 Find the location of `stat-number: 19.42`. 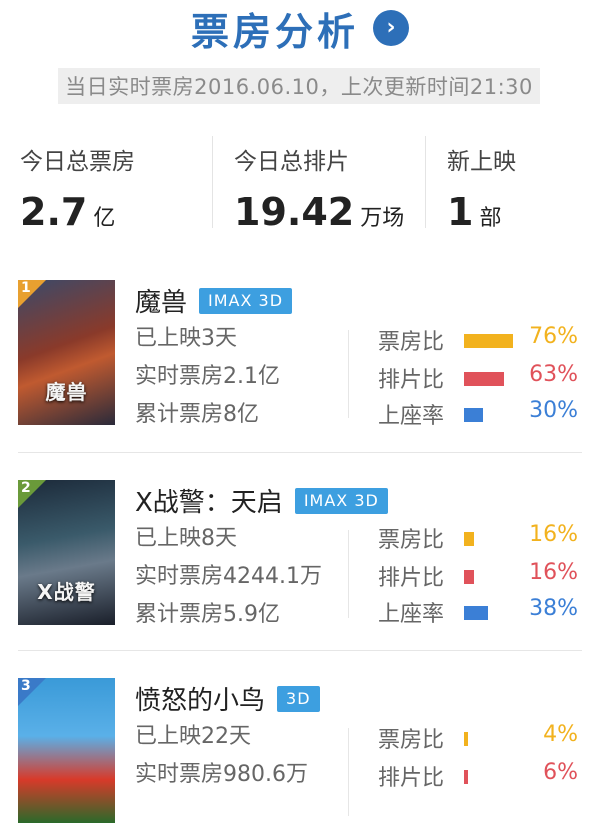

stat-number: 19.42 is located at coordinates (294, 212).